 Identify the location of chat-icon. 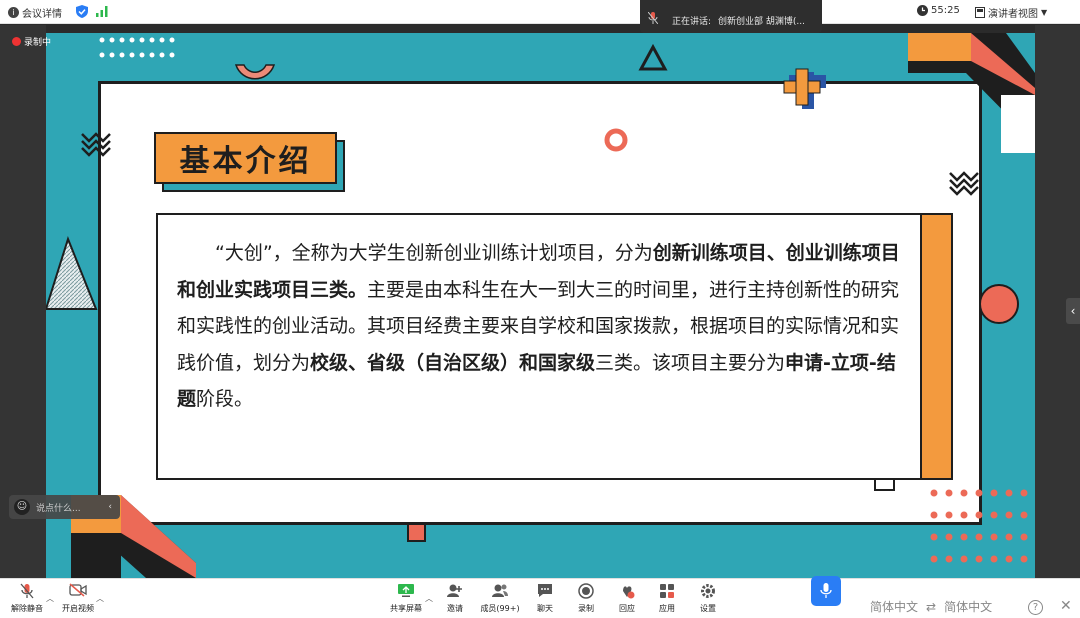
(545, 593).